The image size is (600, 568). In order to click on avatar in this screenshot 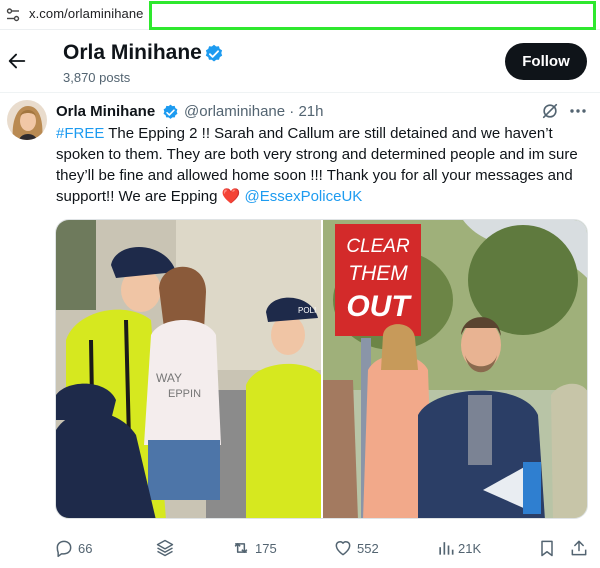, I will do `click(27, 120)`.